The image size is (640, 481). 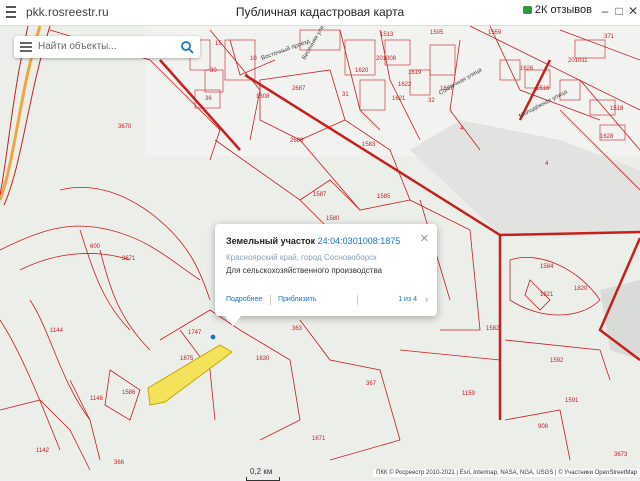 I want to click on parcel-label: 1622, so click(x=405, y=85).